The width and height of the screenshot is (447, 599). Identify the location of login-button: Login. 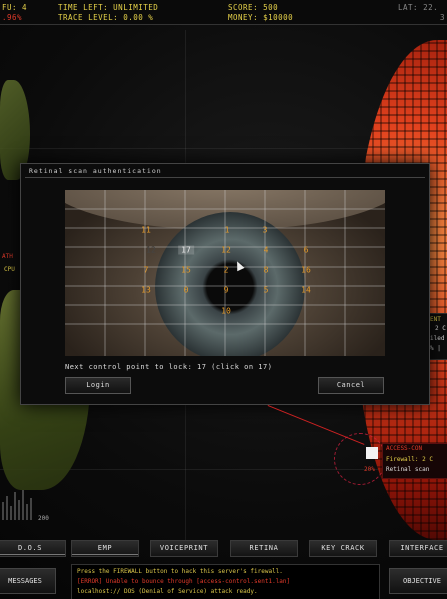
(98, 385).